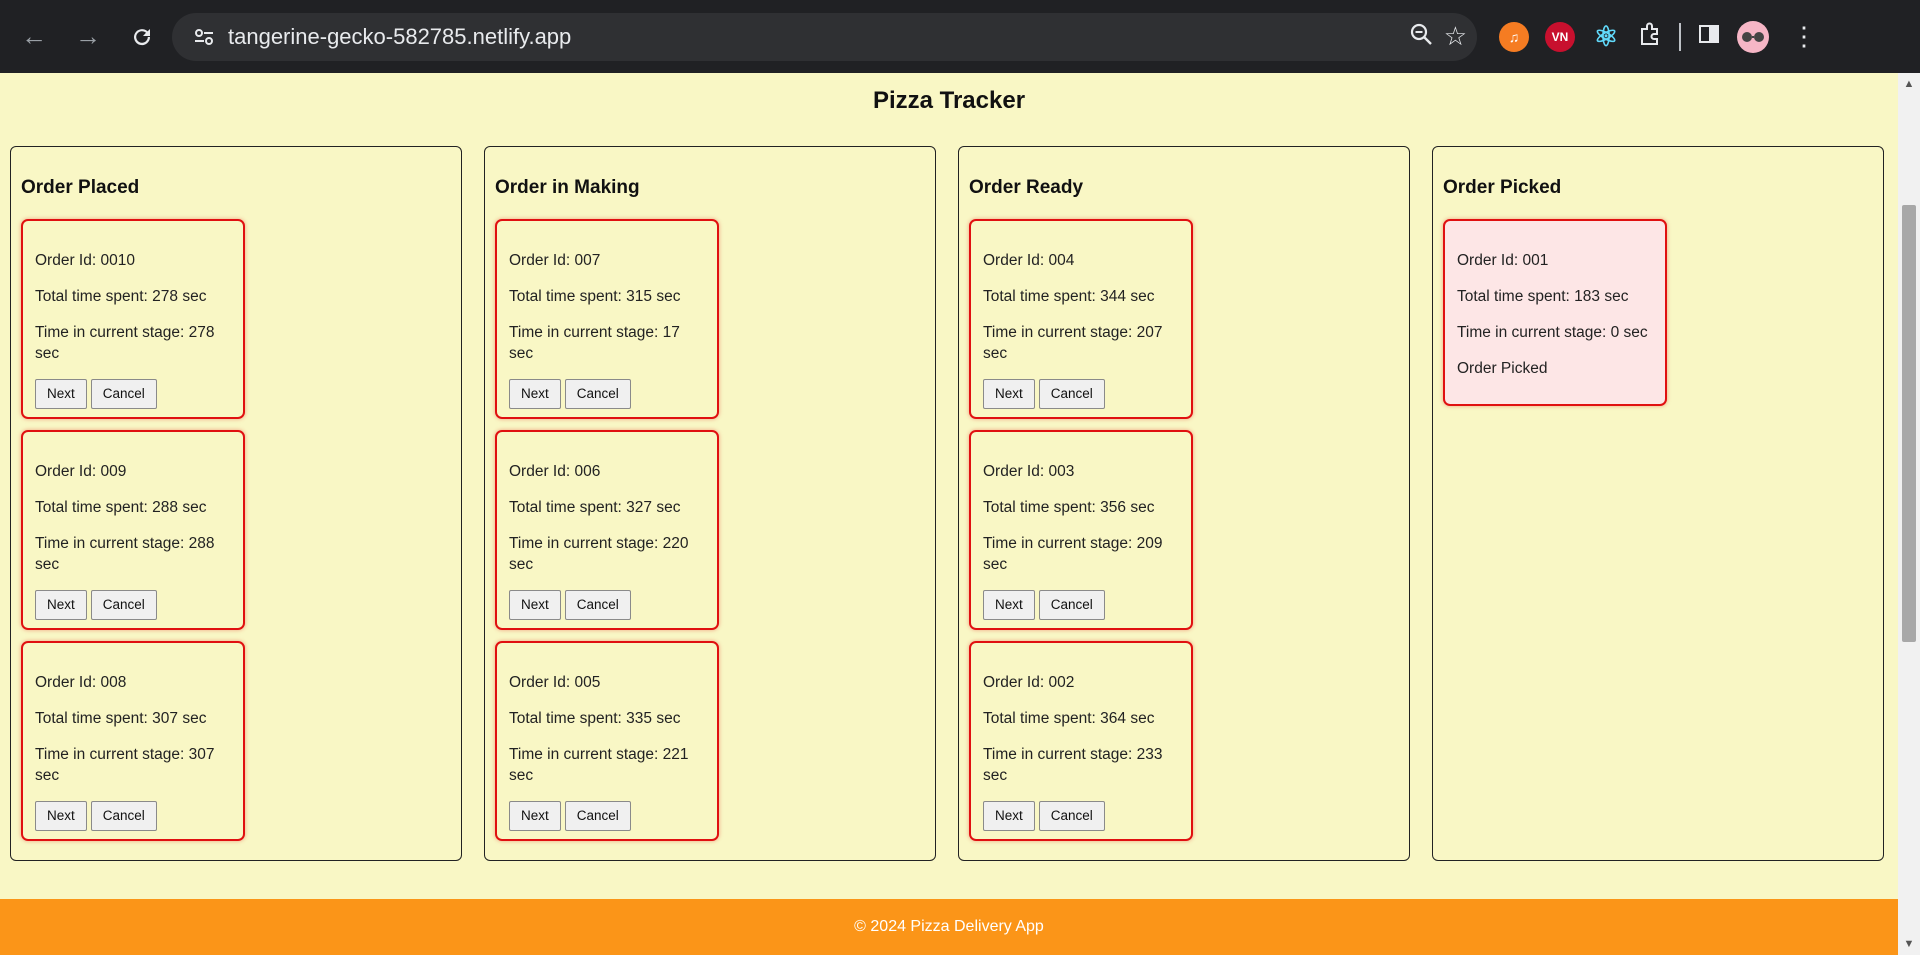 This screenshot has width=1920, height=955. What do you see at coordinates (599, 553) in the screenshot?
I see `stage-time: Time in current stage: 220 sec` at bounding box center [599, 553].